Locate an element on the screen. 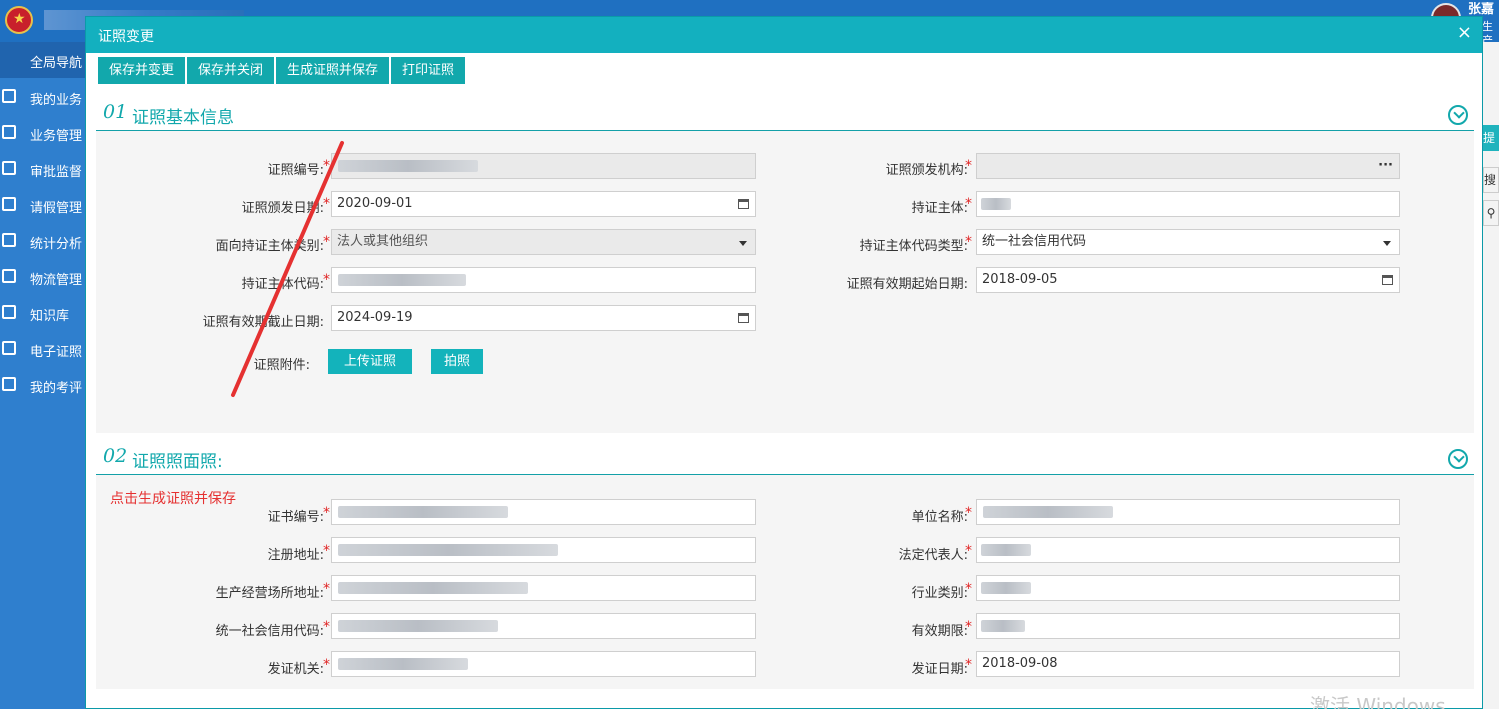 This screenshot has height=709, width=1499. annotation-text: 点击生成证照并保存 is located at coordinates (173, 499).